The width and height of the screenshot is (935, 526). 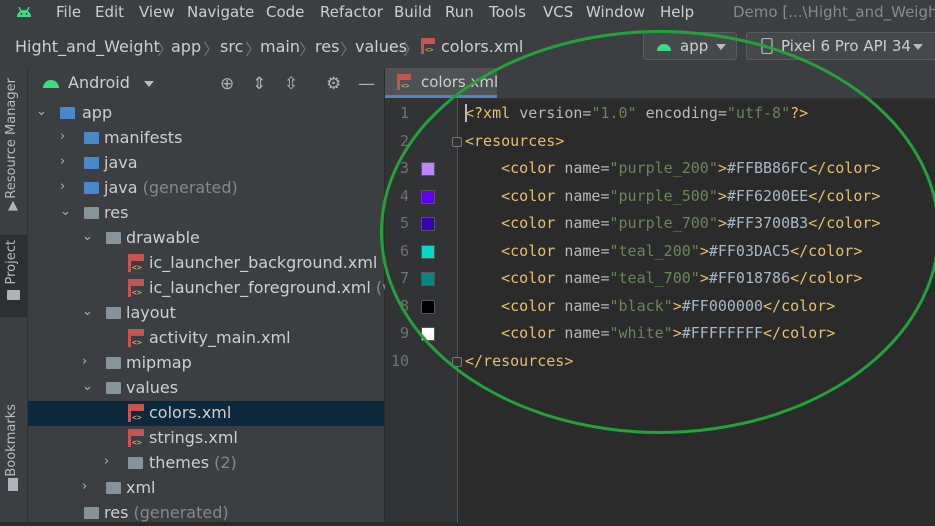 What do you see at coordinates (722, 305) in the screenshot?
I see `code-token: #FF000000` at bounding box center [722, 305].